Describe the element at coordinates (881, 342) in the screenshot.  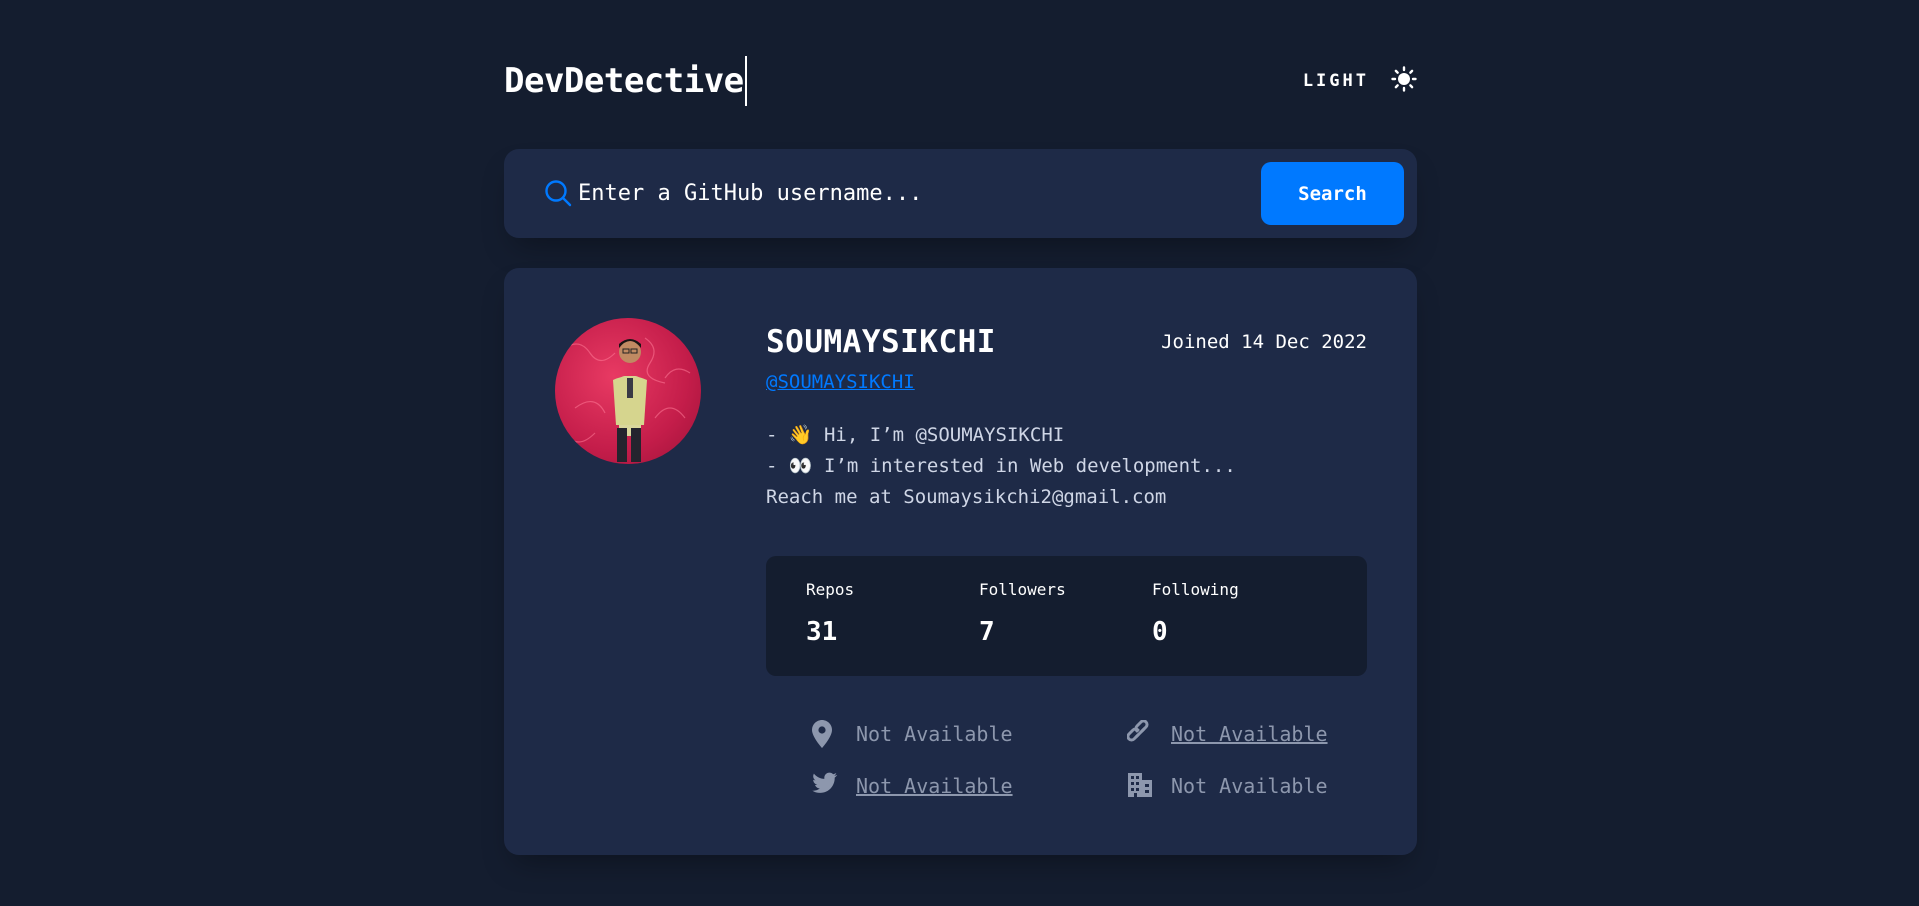
I see `profile-name: SOUMAYSIKCHI` at that location.